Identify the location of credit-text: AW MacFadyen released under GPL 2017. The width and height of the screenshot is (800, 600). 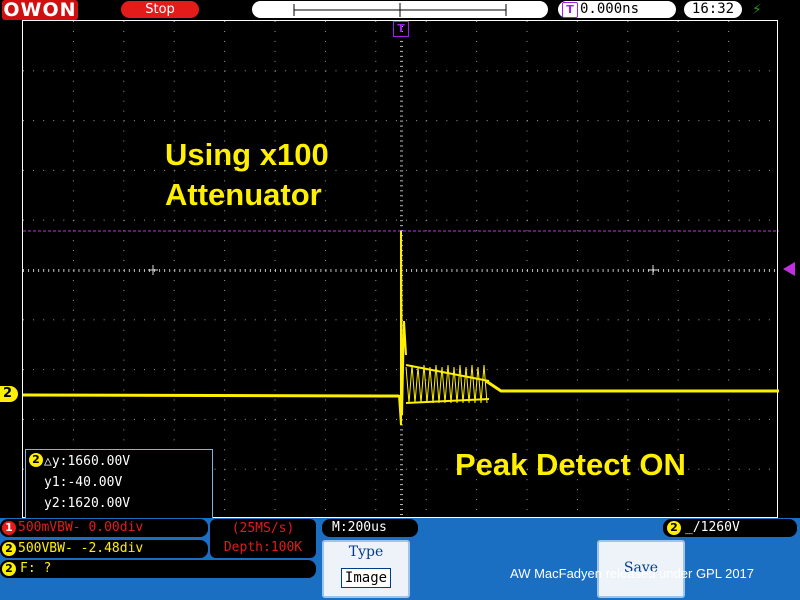
(632, 573).